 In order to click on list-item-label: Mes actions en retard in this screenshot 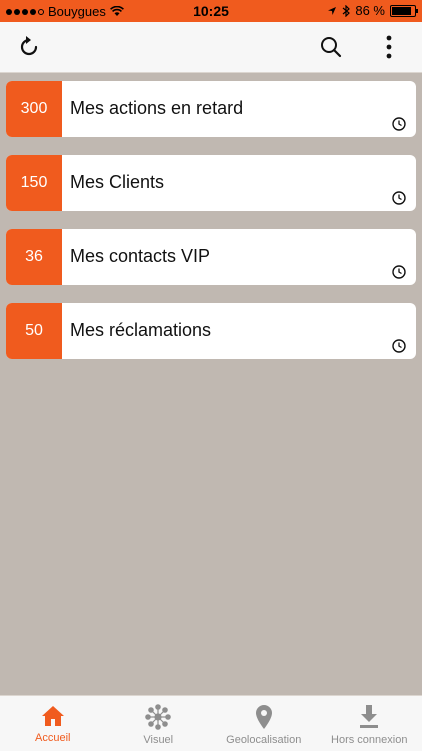, I will do `click(156, 108)`.